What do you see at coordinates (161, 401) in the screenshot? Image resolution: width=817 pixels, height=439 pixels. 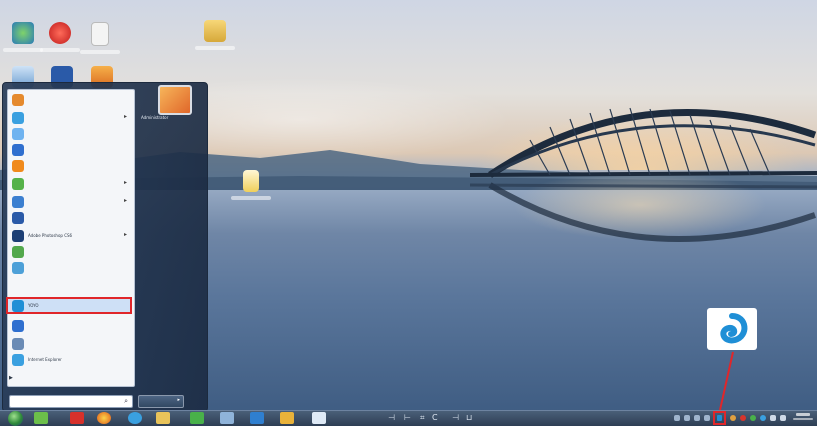 I see `shutdown-button: ▸` at bounding box center [161, 401].